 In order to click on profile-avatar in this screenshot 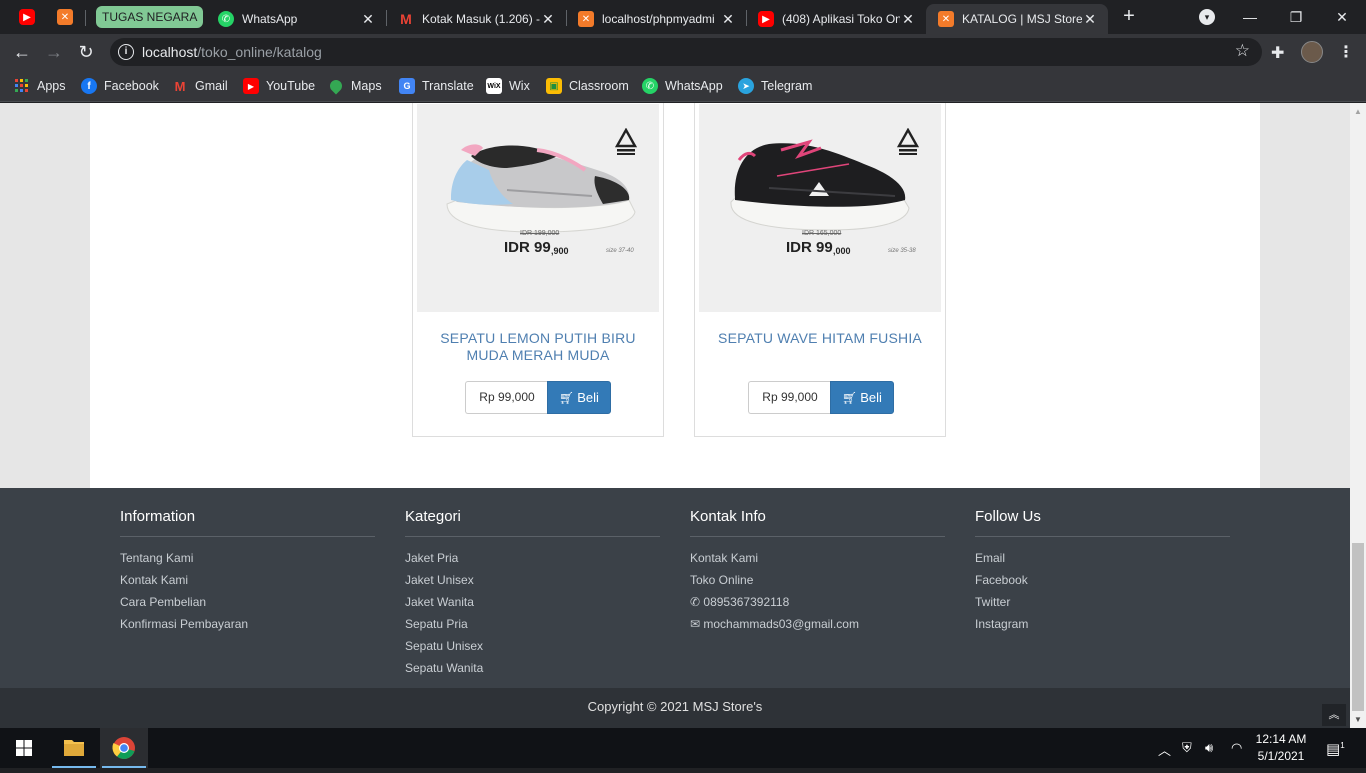, I will do `click(1312, 52)`.